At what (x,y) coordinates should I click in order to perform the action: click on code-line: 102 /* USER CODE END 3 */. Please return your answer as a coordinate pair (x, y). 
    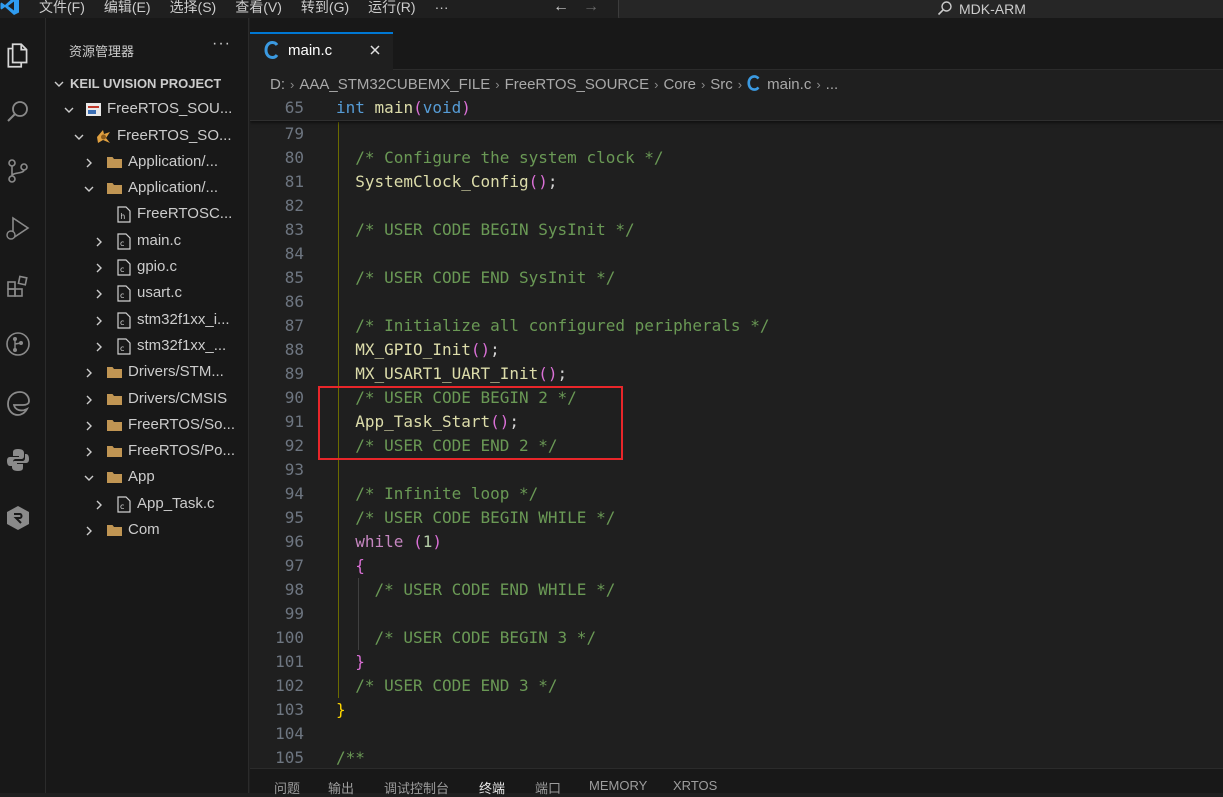
    Looking at the image, I should click on (736, 686).